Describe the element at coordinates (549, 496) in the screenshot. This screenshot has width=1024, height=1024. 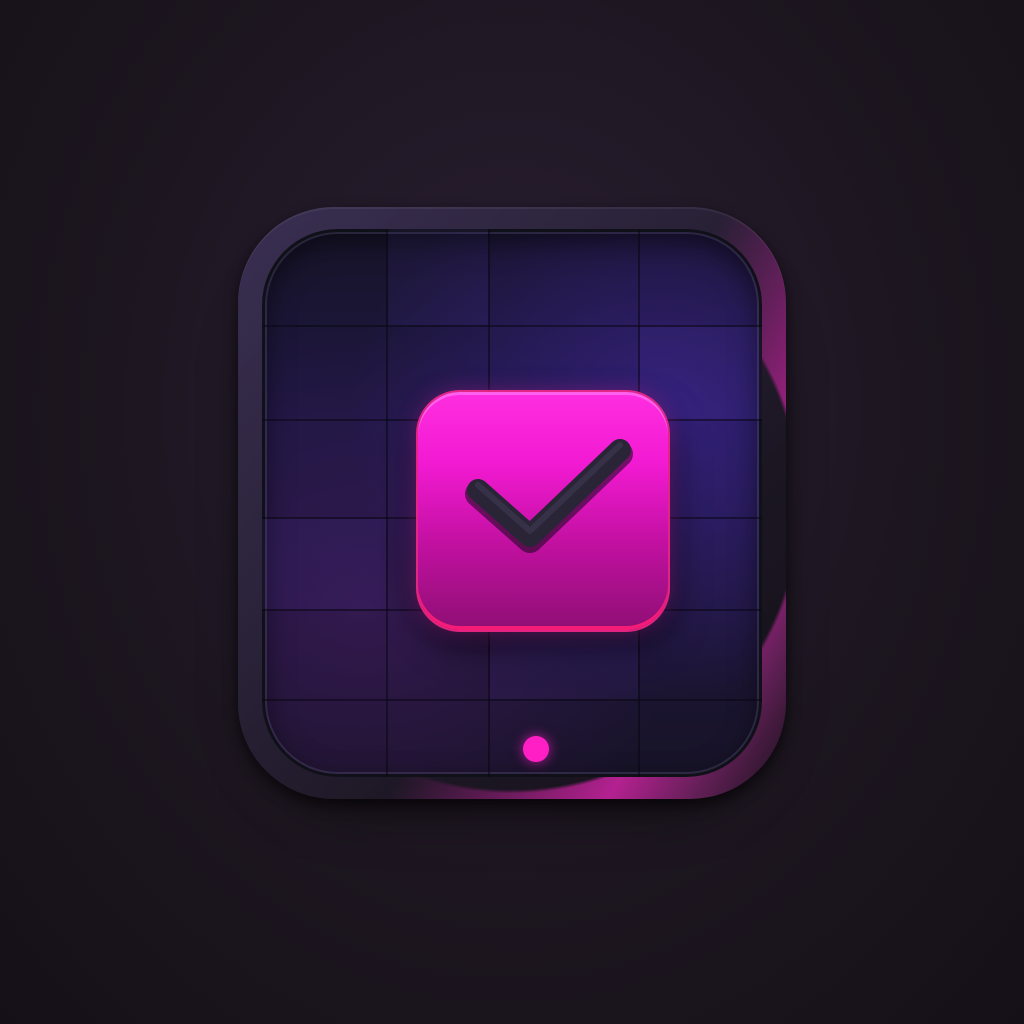
I see `checkmark-icon` at that location.